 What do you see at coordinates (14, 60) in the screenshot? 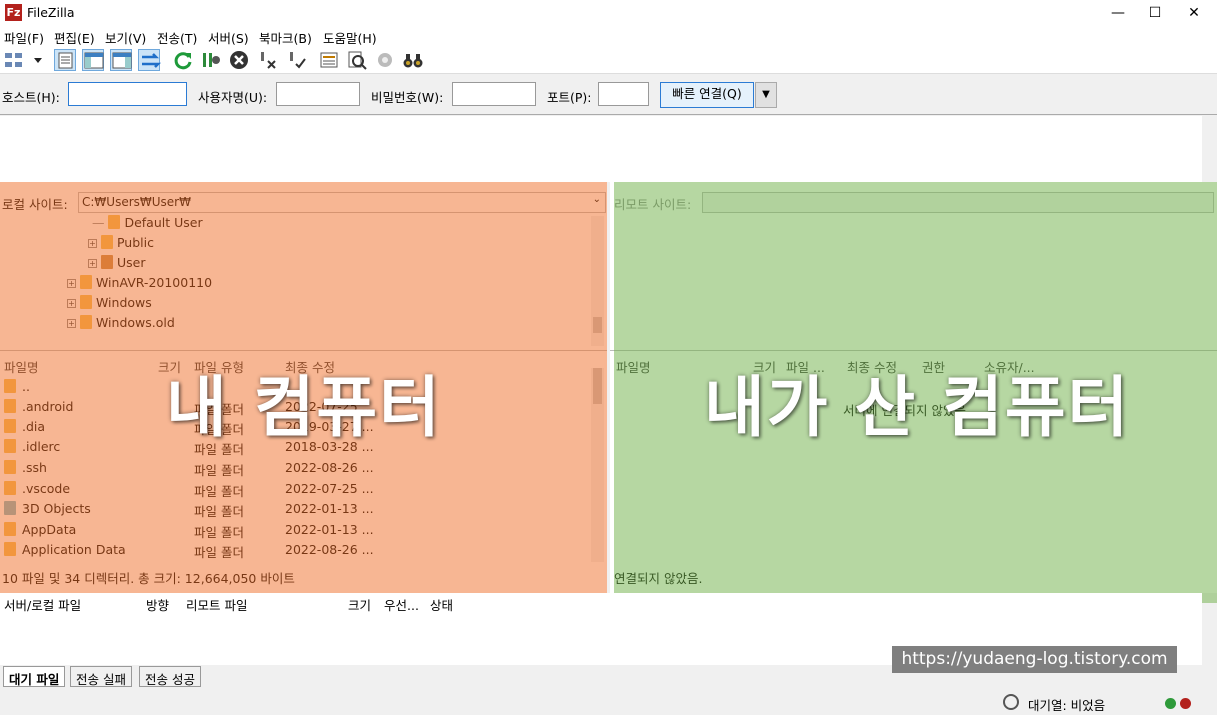
I see `site-manager-icon` at bounding box center [14, 60].